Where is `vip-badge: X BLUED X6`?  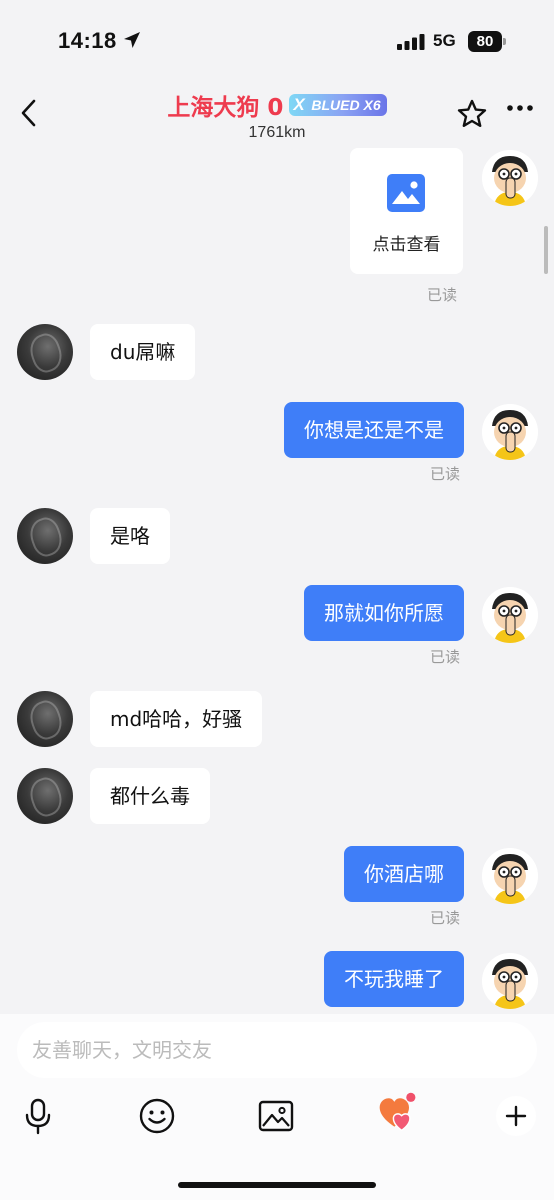 vip-badge: X BLUED X6 is located at coordinates (338, 105).